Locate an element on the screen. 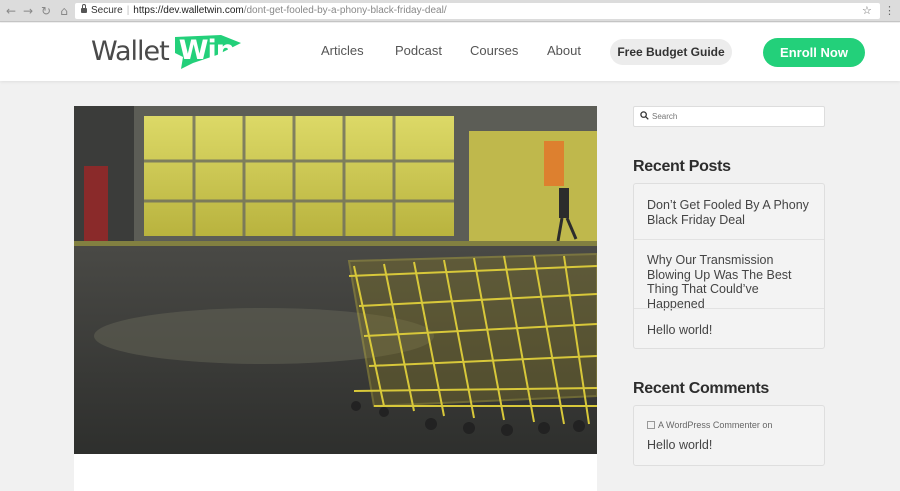 Image resolution: width=900 pixels, height=491 pixels. search-box is located at coordinates (729, 116).